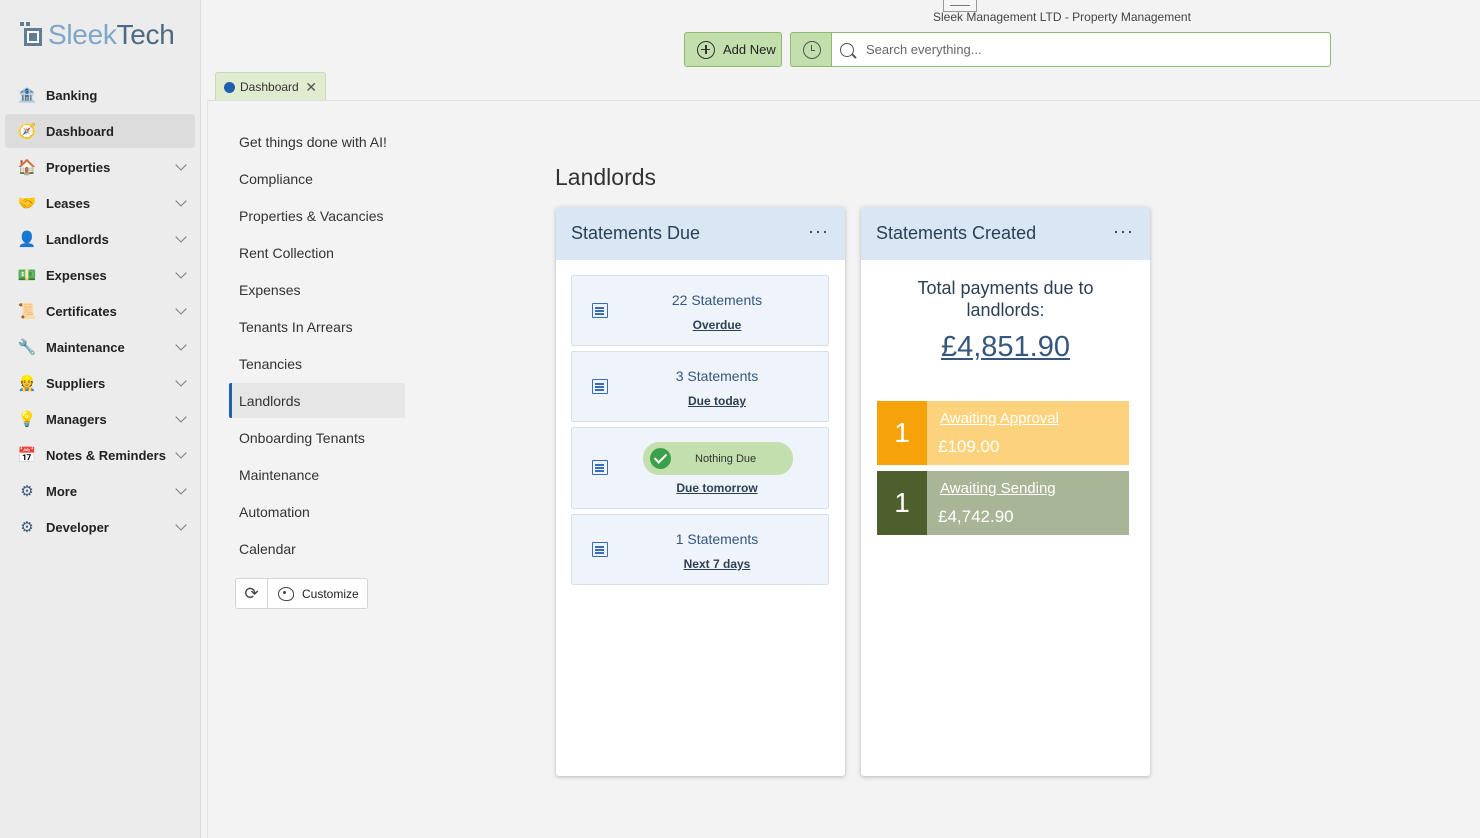  I want to click on add-new-button: Add New, so click(733, 49).